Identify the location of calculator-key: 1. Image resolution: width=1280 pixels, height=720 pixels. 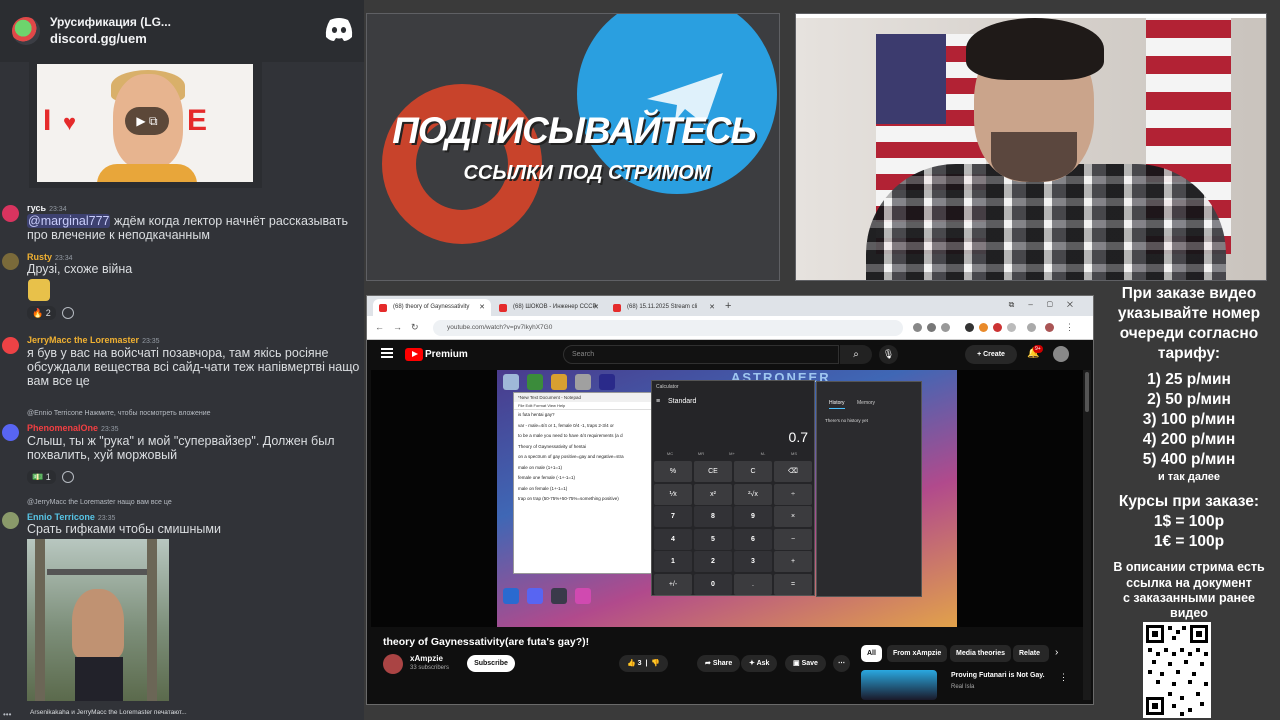
(673, 561).